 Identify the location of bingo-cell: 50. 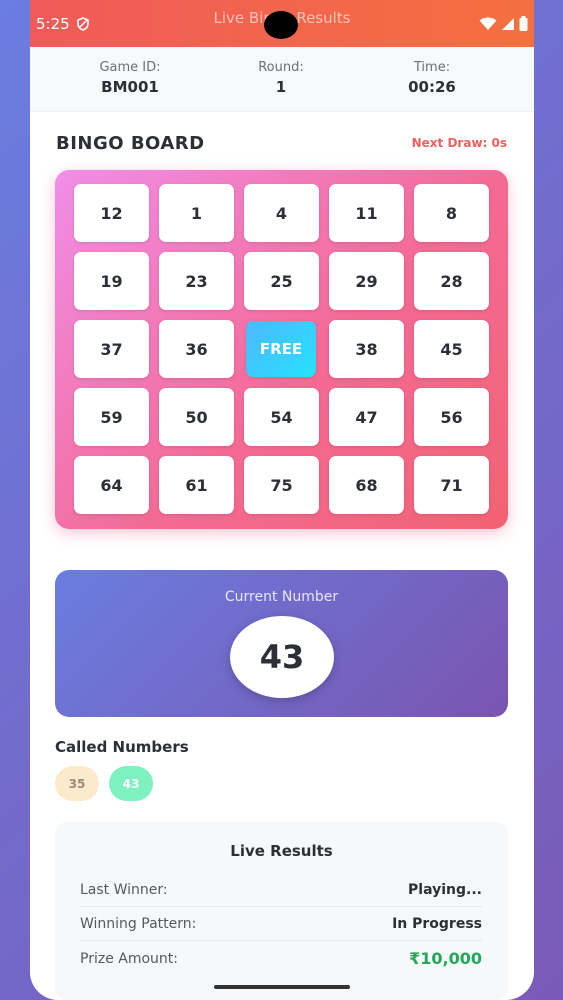
(196, 417).